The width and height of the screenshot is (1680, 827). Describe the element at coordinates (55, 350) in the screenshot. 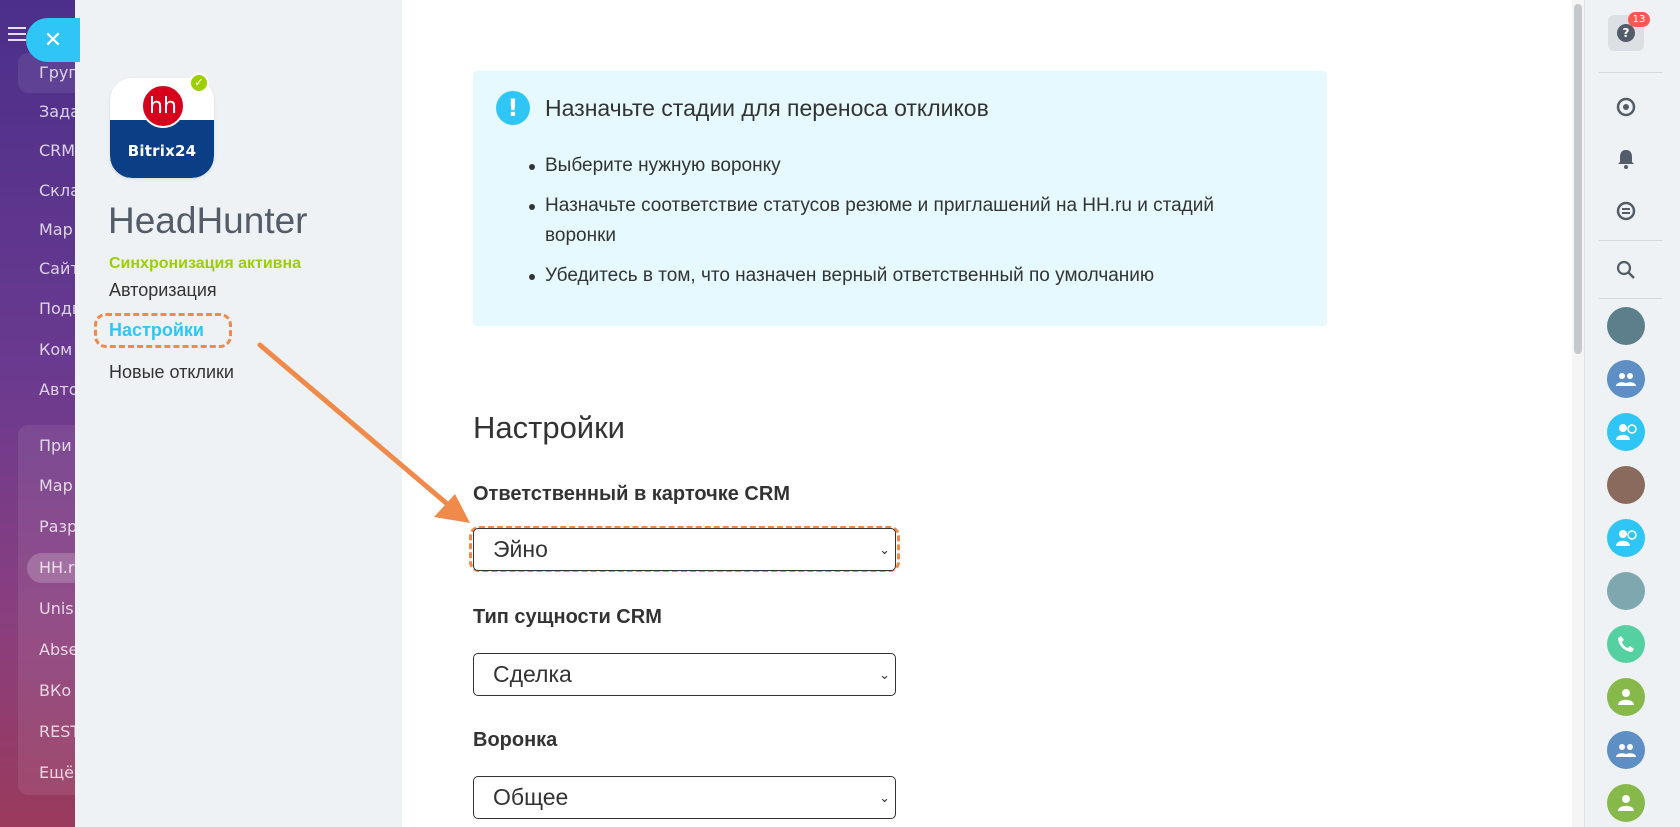

I see `menu-item: Ком` at that location.